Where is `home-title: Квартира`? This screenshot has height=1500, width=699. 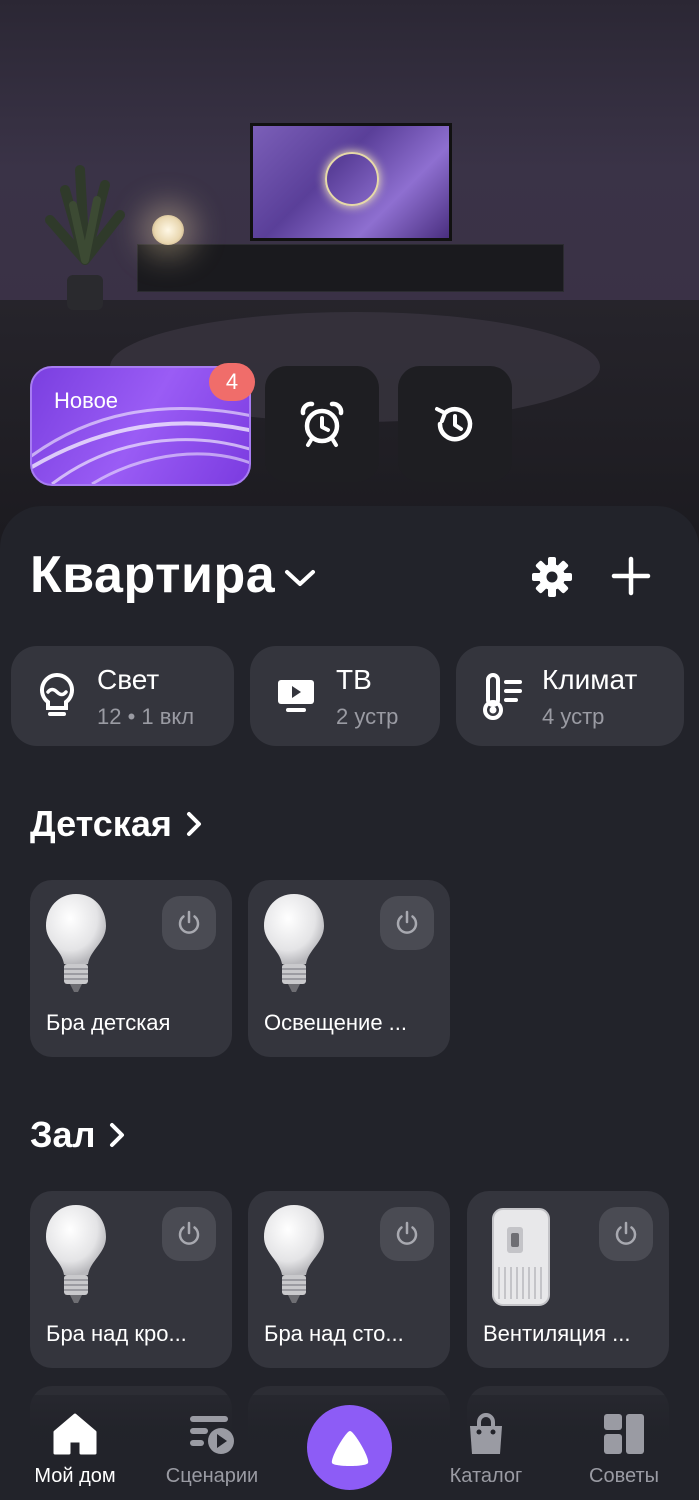 home-title: Квартира is located at coordinates (153, 575).